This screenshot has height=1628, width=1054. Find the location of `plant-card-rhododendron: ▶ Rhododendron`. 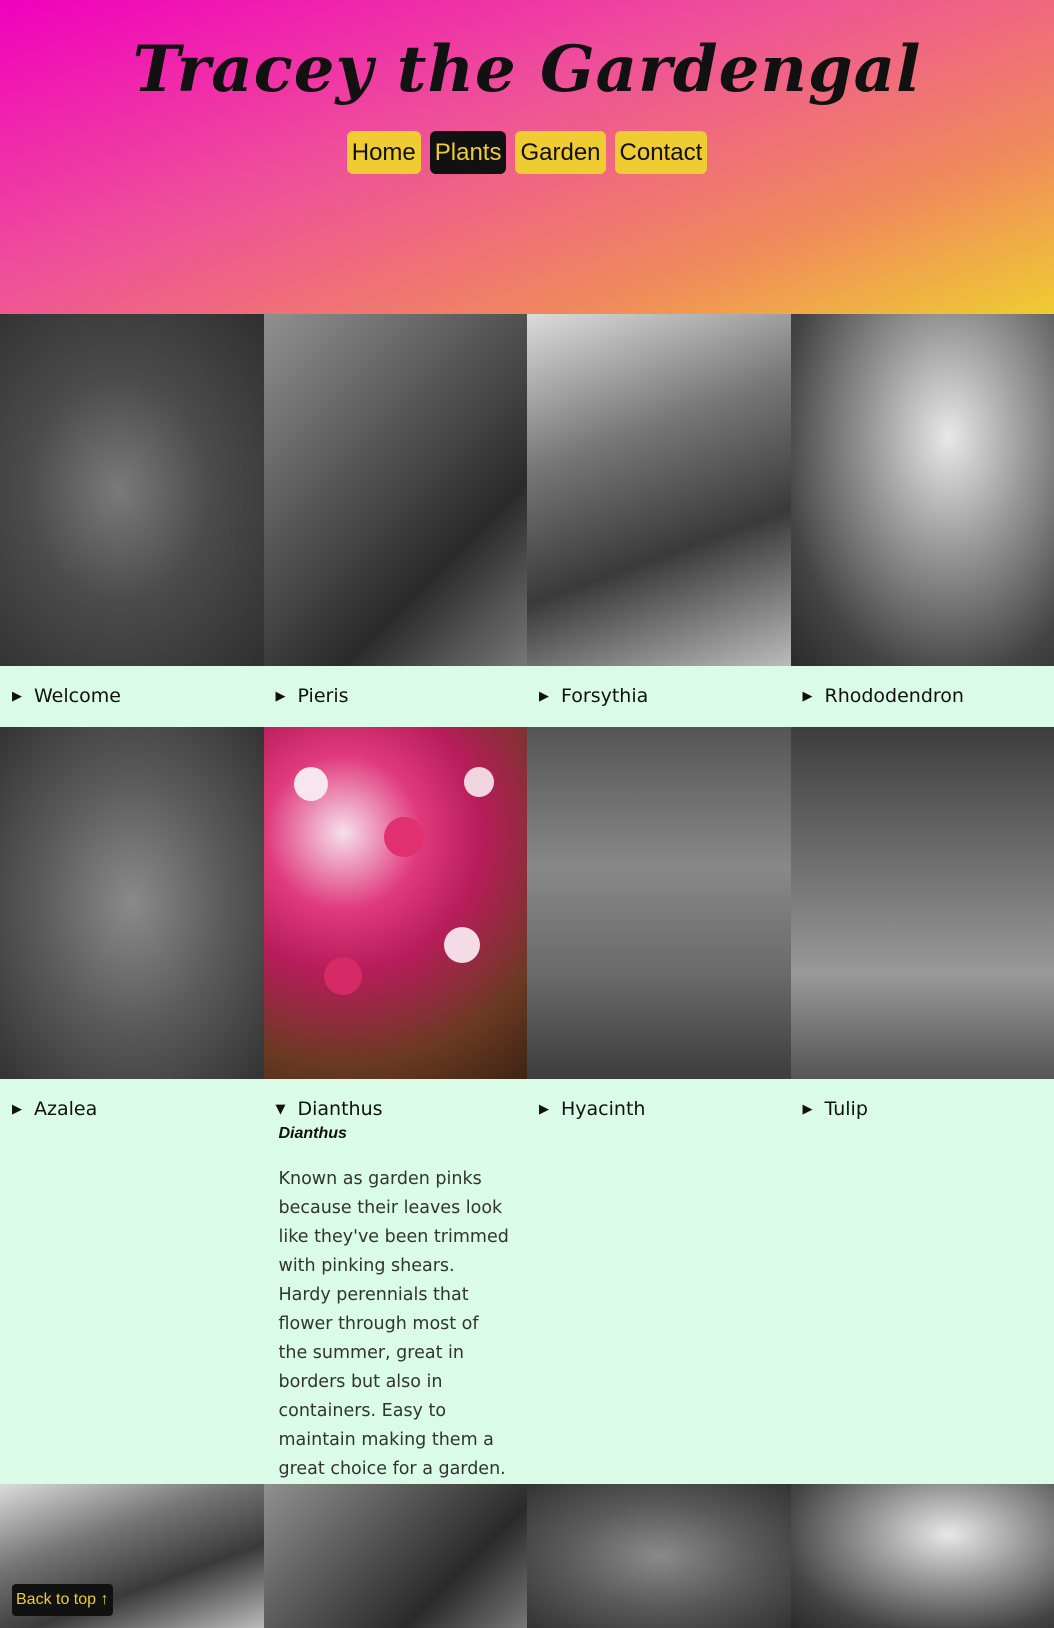

plant-card-rhododendron: ▶ Rhododendron is located at coordinates (922, 520).